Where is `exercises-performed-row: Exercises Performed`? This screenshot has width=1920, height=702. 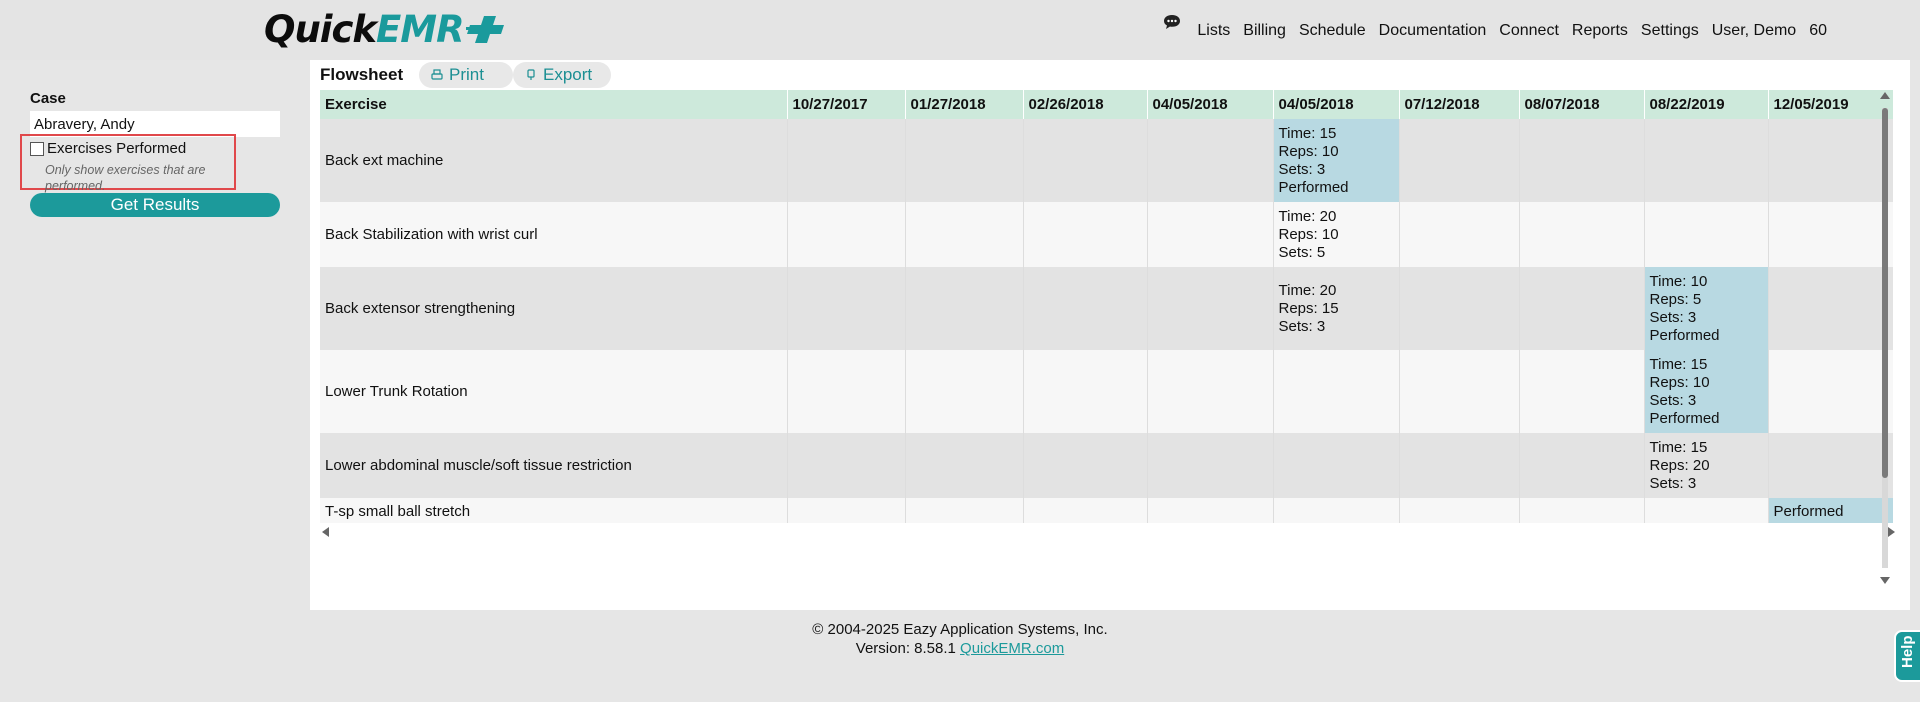
exercises-performed-row: Exercises Performed is located at coordinates (108, 148).